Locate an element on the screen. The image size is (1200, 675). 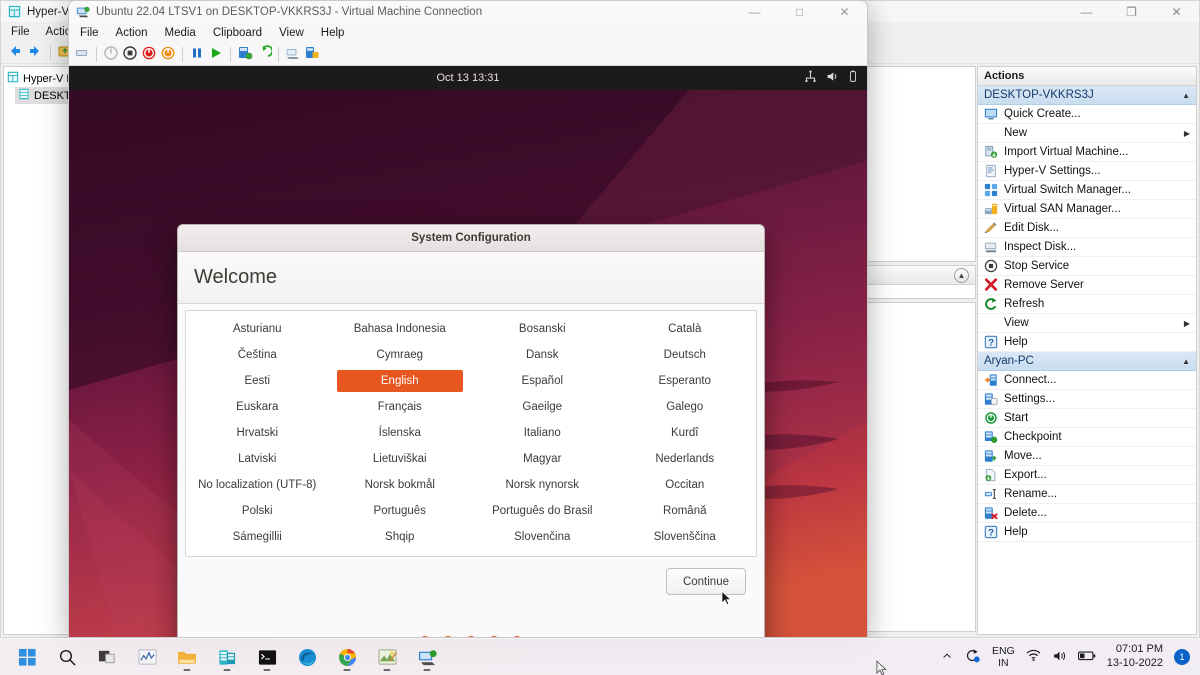
vmconnect-close-button: ✕ is located at coordinates (844, 12).